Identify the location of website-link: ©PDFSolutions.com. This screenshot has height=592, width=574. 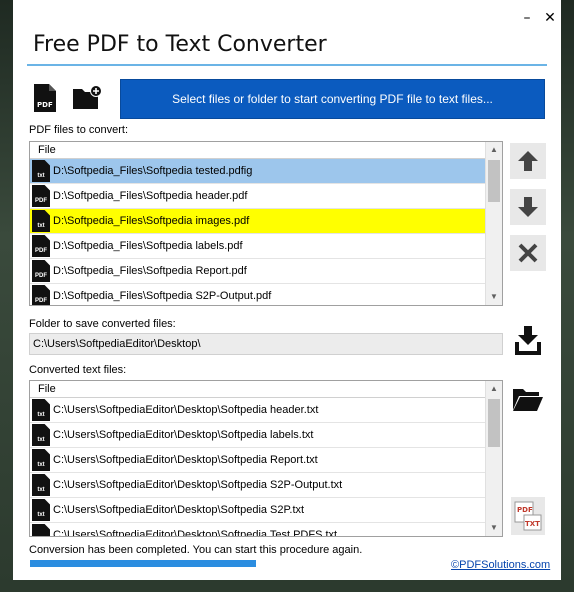
(500, 565).